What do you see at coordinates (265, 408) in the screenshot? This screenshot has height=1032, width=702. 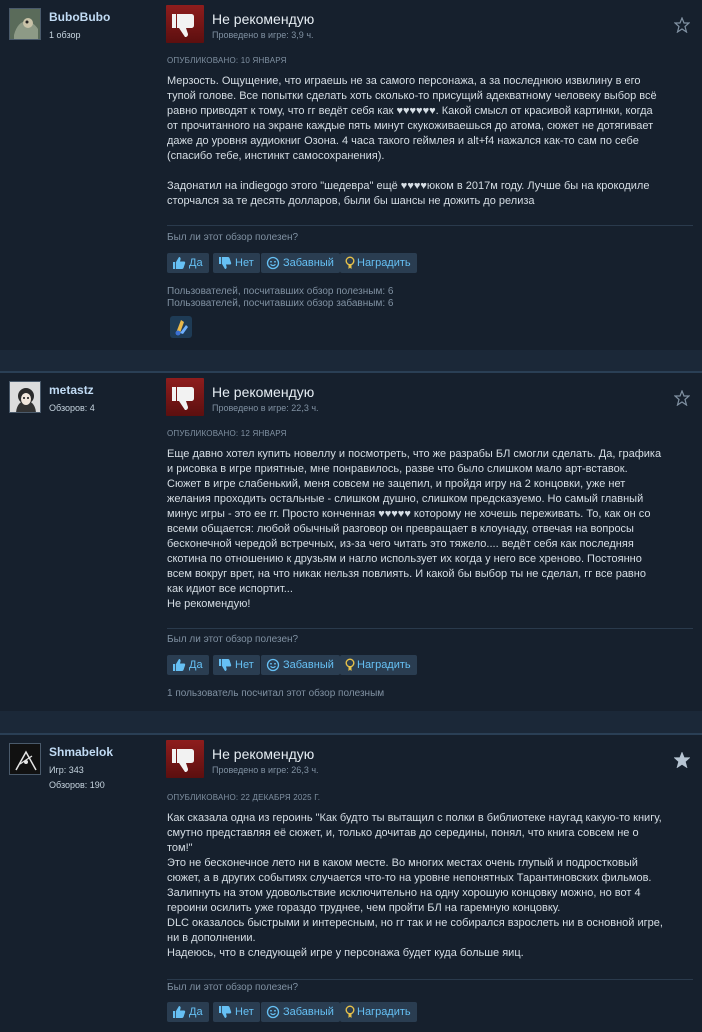 I see `playtime: Проведено в игре: 22,3 ч.` at bounding box center [265, 408].